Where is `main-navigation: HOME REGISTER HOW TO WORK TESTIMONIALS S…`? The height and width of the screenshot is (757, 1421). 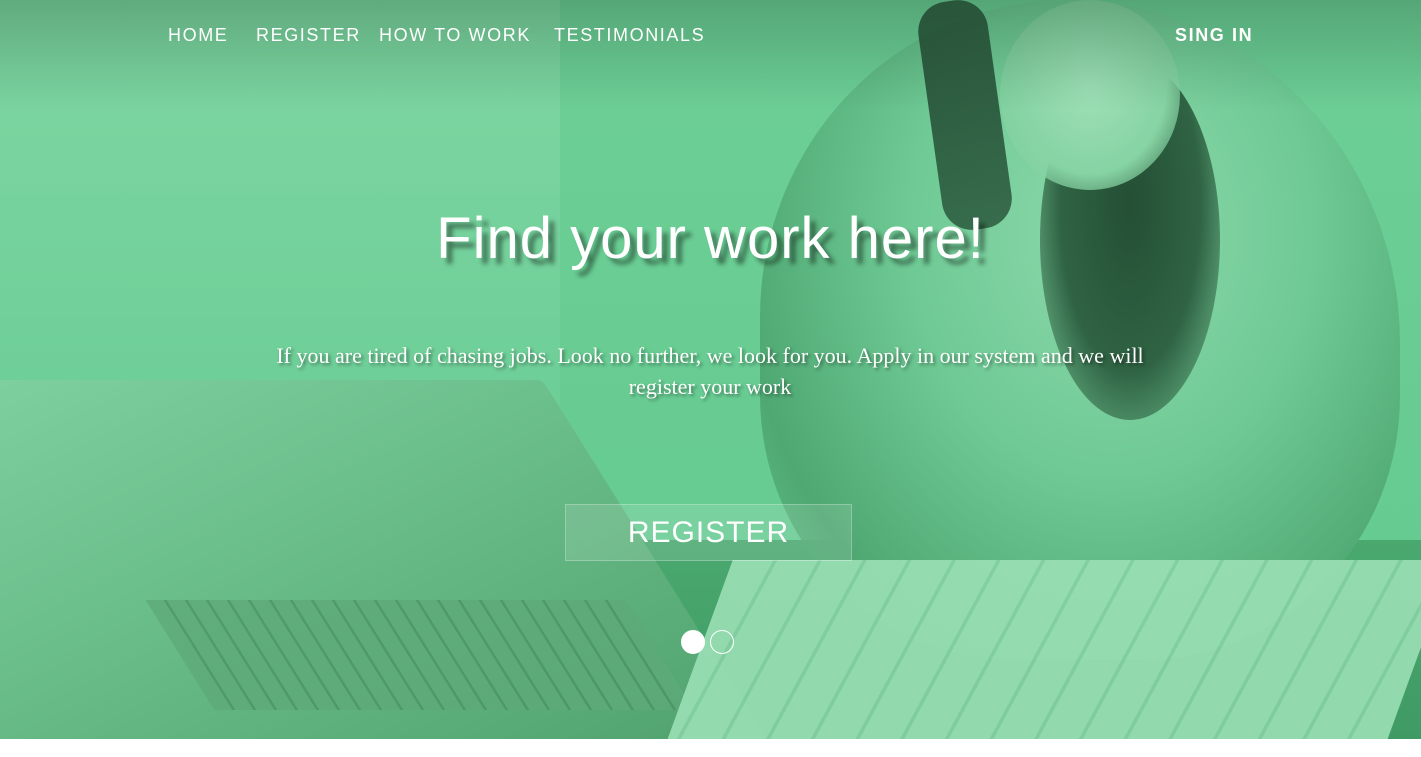 main-navigation: HOME REGISTER HOW TO WORK TESTIMONIALS S… is located at coordinates (710, 36).